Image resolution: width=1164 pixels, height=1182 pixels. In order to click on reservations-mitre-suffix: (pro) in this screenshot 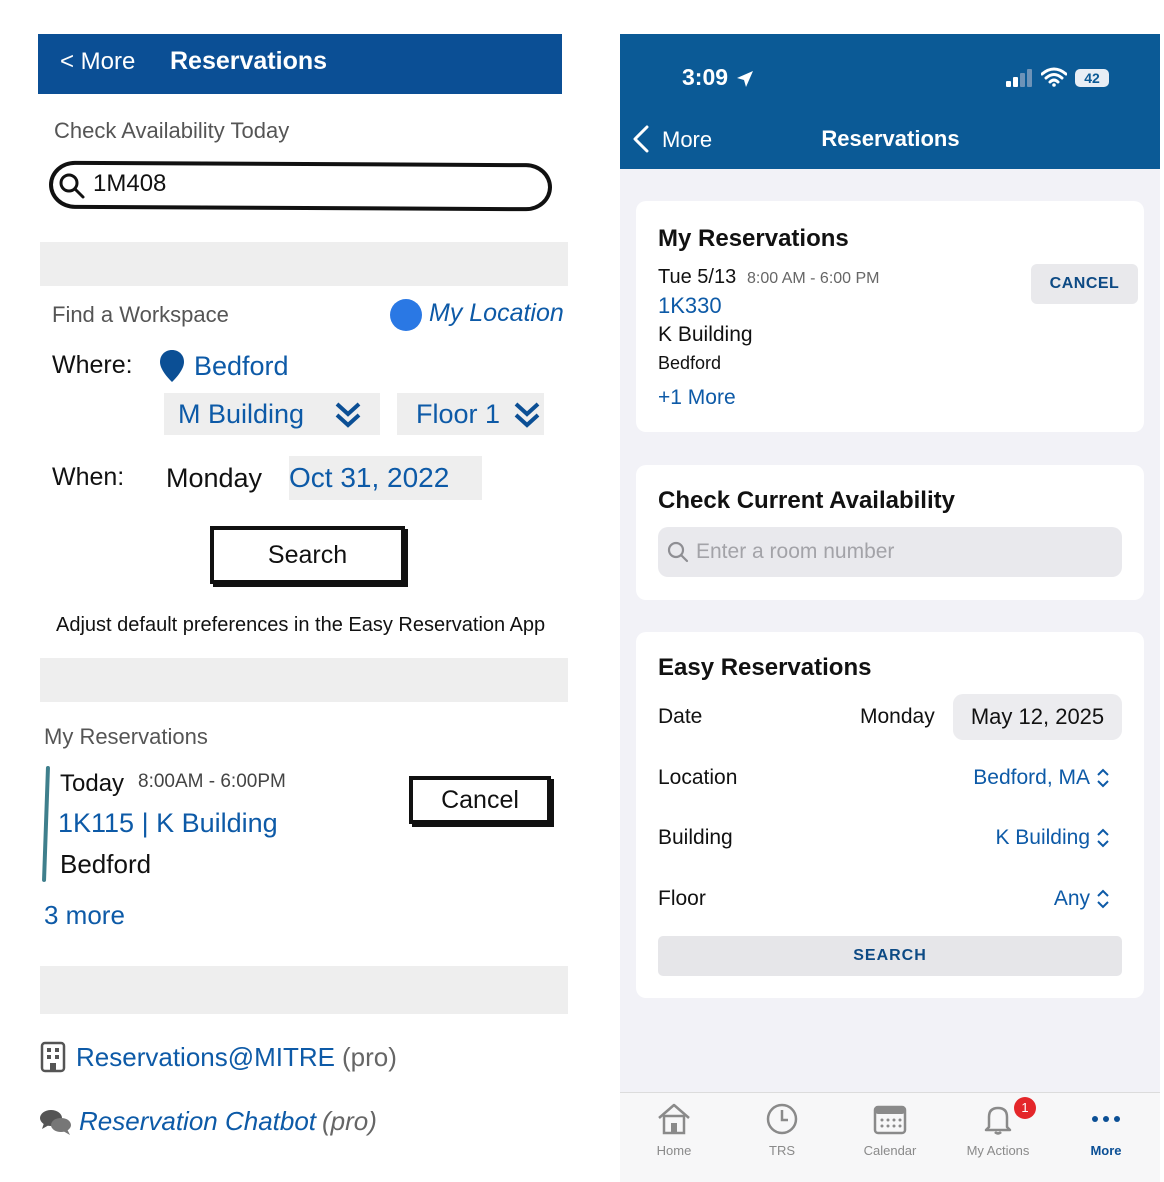, I will do `click(369, 1057)`.